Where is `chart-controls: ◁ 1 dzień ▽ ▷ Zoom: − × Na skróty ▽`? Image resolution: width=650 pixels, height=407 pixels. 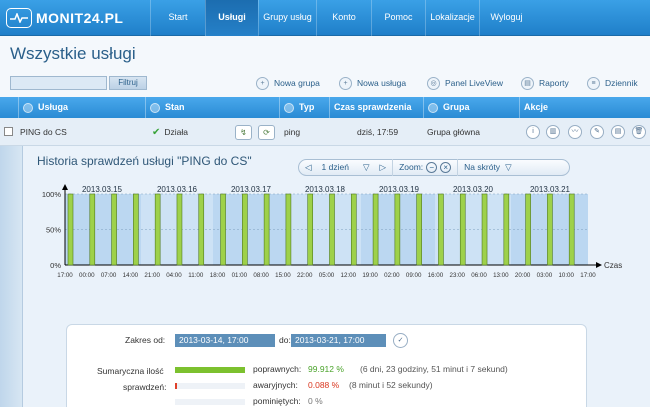
chart-controls: ◁ 1 dzień ▽ ▷ Zoom: − × Na skróty ▽ is located at coordinates (434, 167).